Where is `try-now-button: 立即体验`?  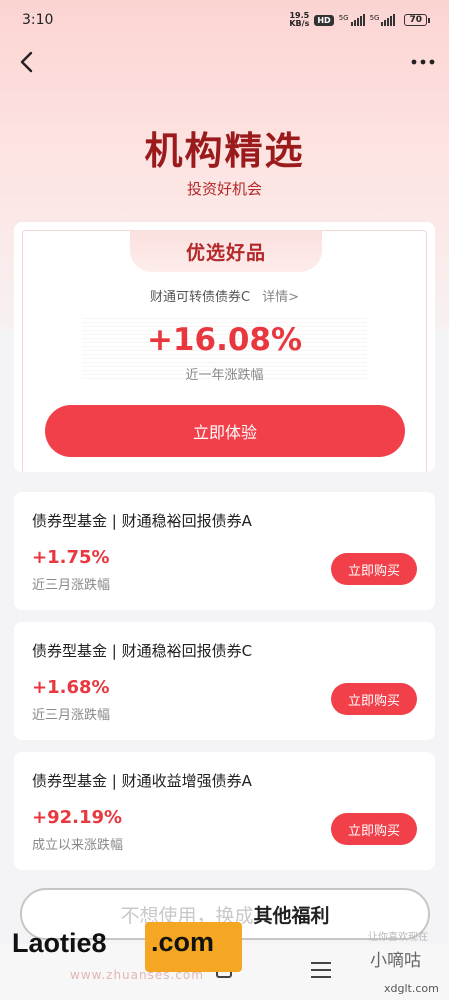
try-now-button: 立即体验 is located at coordinates (225, 431).